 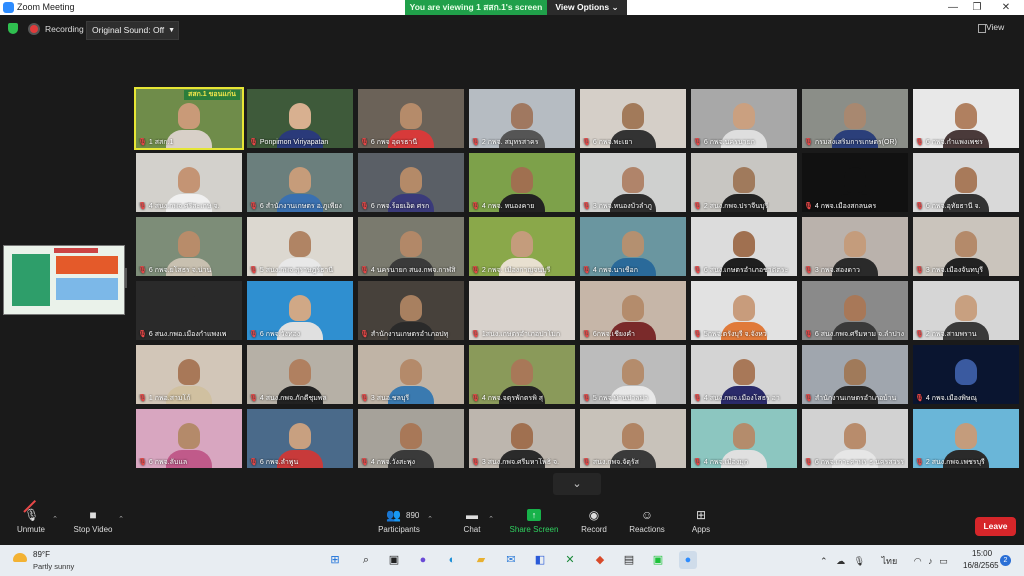 What do you see at coordinates (187, 334) in the screenshot?
I see `participant-name: 6 สนง.กพอ.เมืองกำแพงเพ` at bounding box center [187, 334].